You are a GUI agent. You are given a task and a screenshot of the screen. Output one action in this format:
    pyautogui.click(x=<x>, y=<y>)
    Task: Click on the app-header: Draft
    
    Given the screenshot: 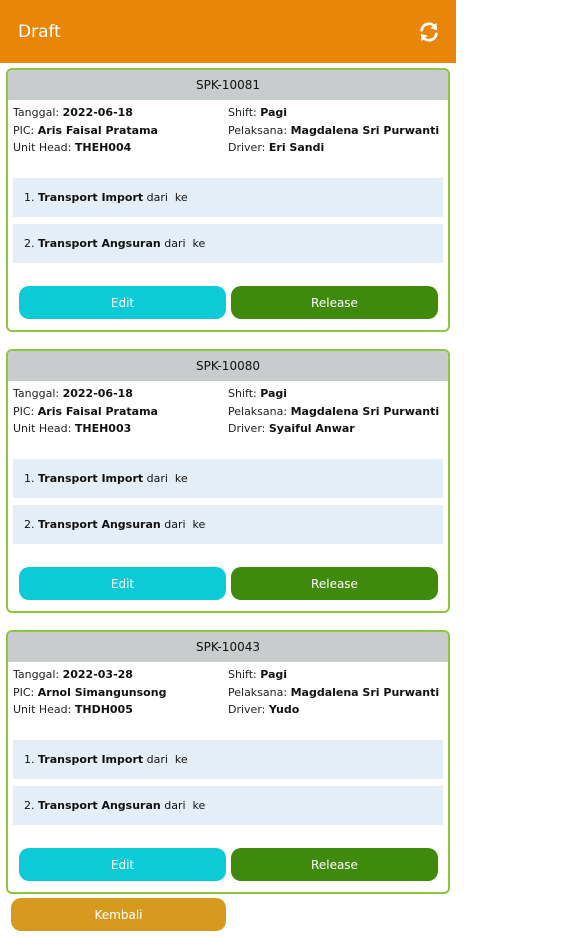 What is the action you would take?
    pyautogui.click(x=228, y=31)
    